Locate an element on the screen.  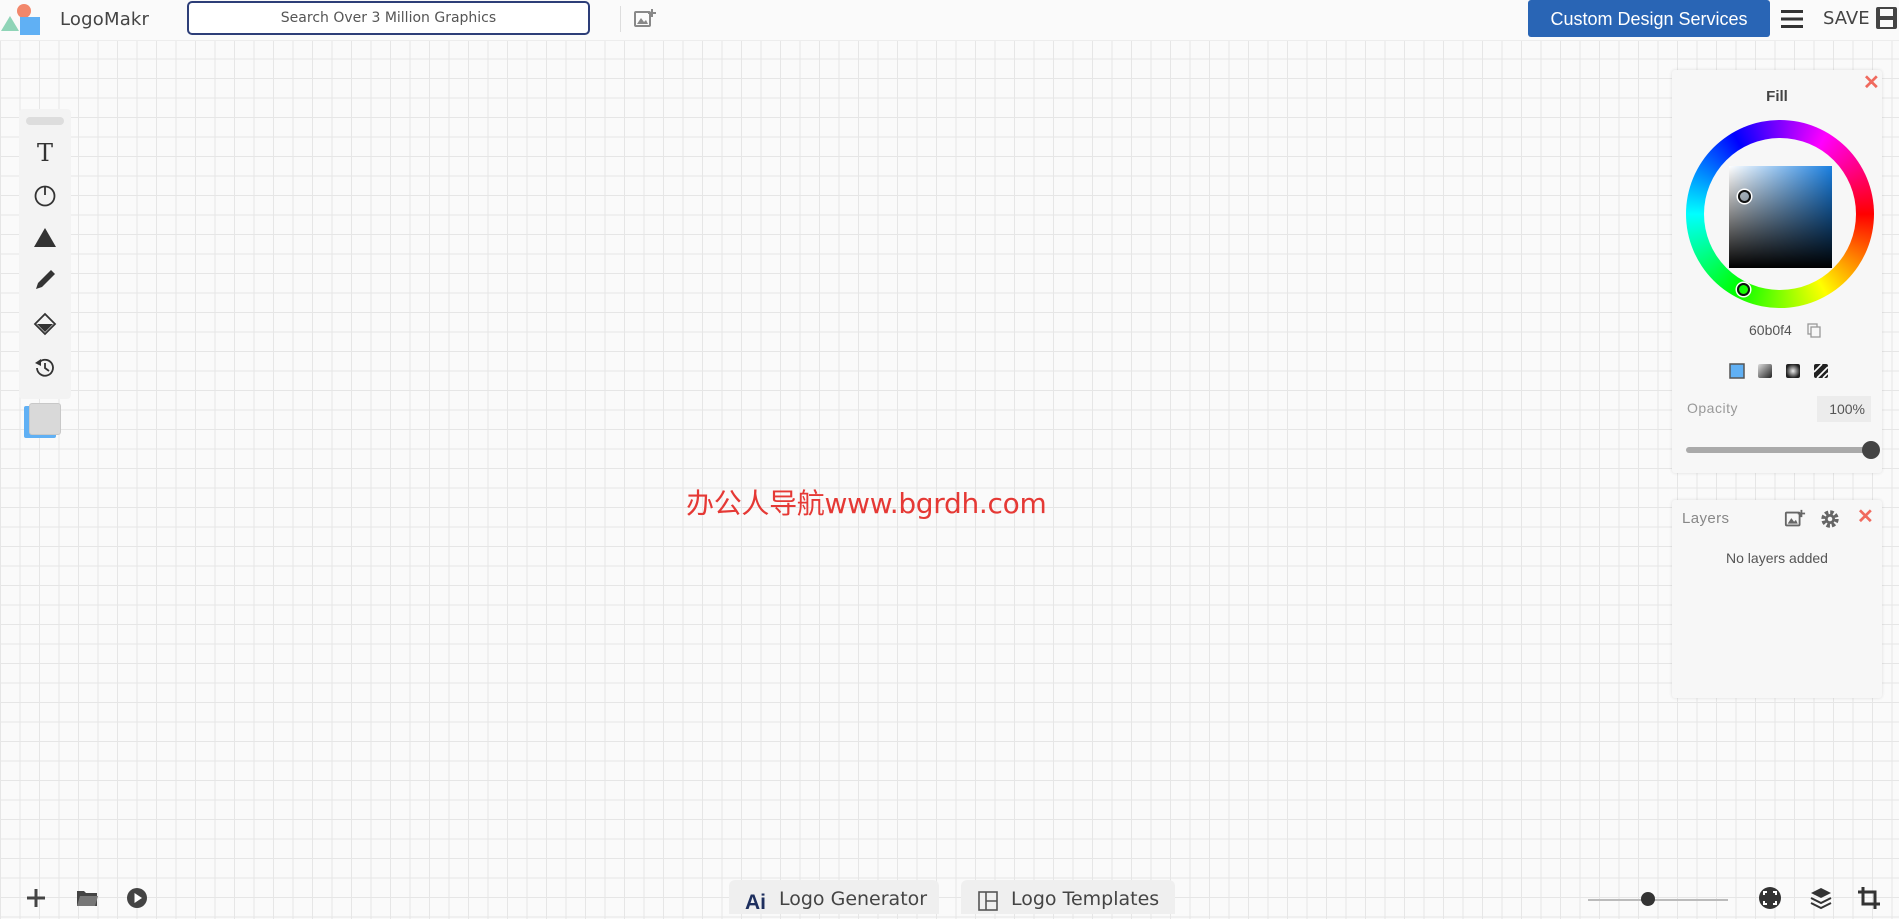
power-timer-icon is located at coordinates (45, 196).